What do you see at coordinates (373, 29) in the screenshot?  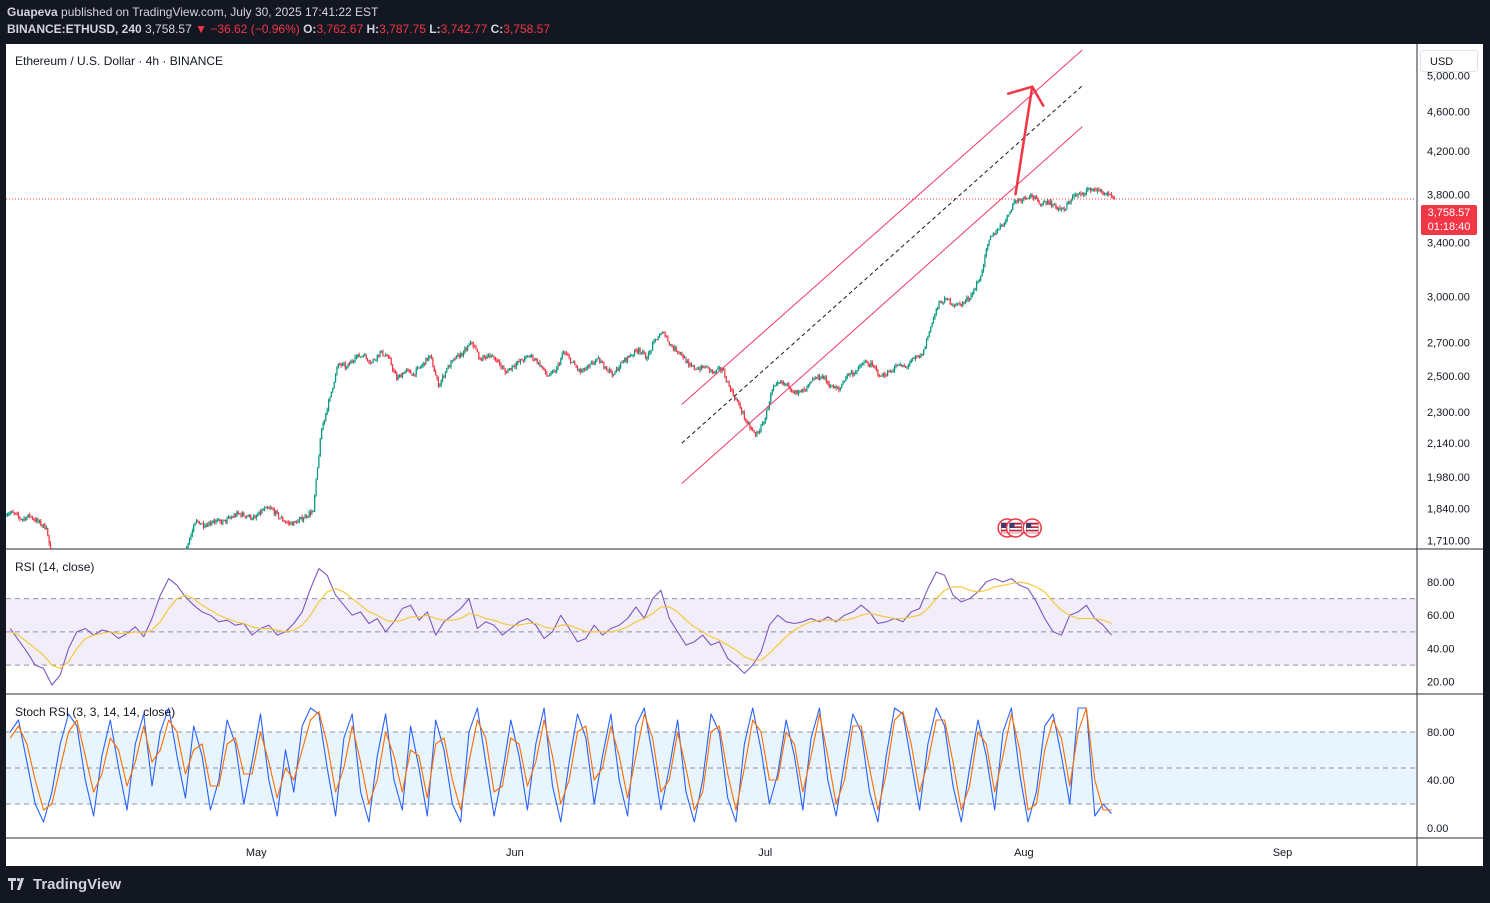 I see `high-label: H:` at bounding box center [373, 29].